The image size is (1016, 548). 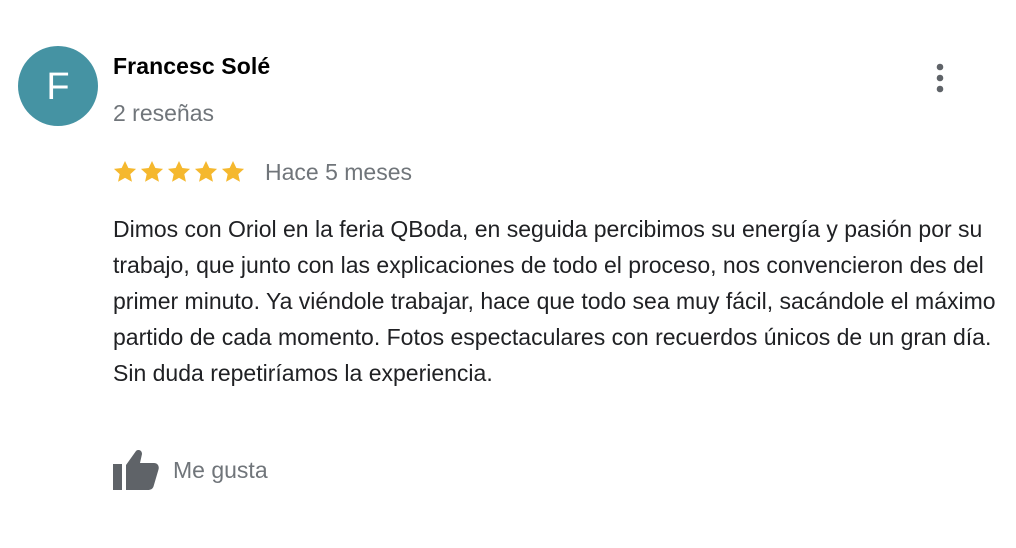 I want to click on star-rating, so click(x=179, y=172).